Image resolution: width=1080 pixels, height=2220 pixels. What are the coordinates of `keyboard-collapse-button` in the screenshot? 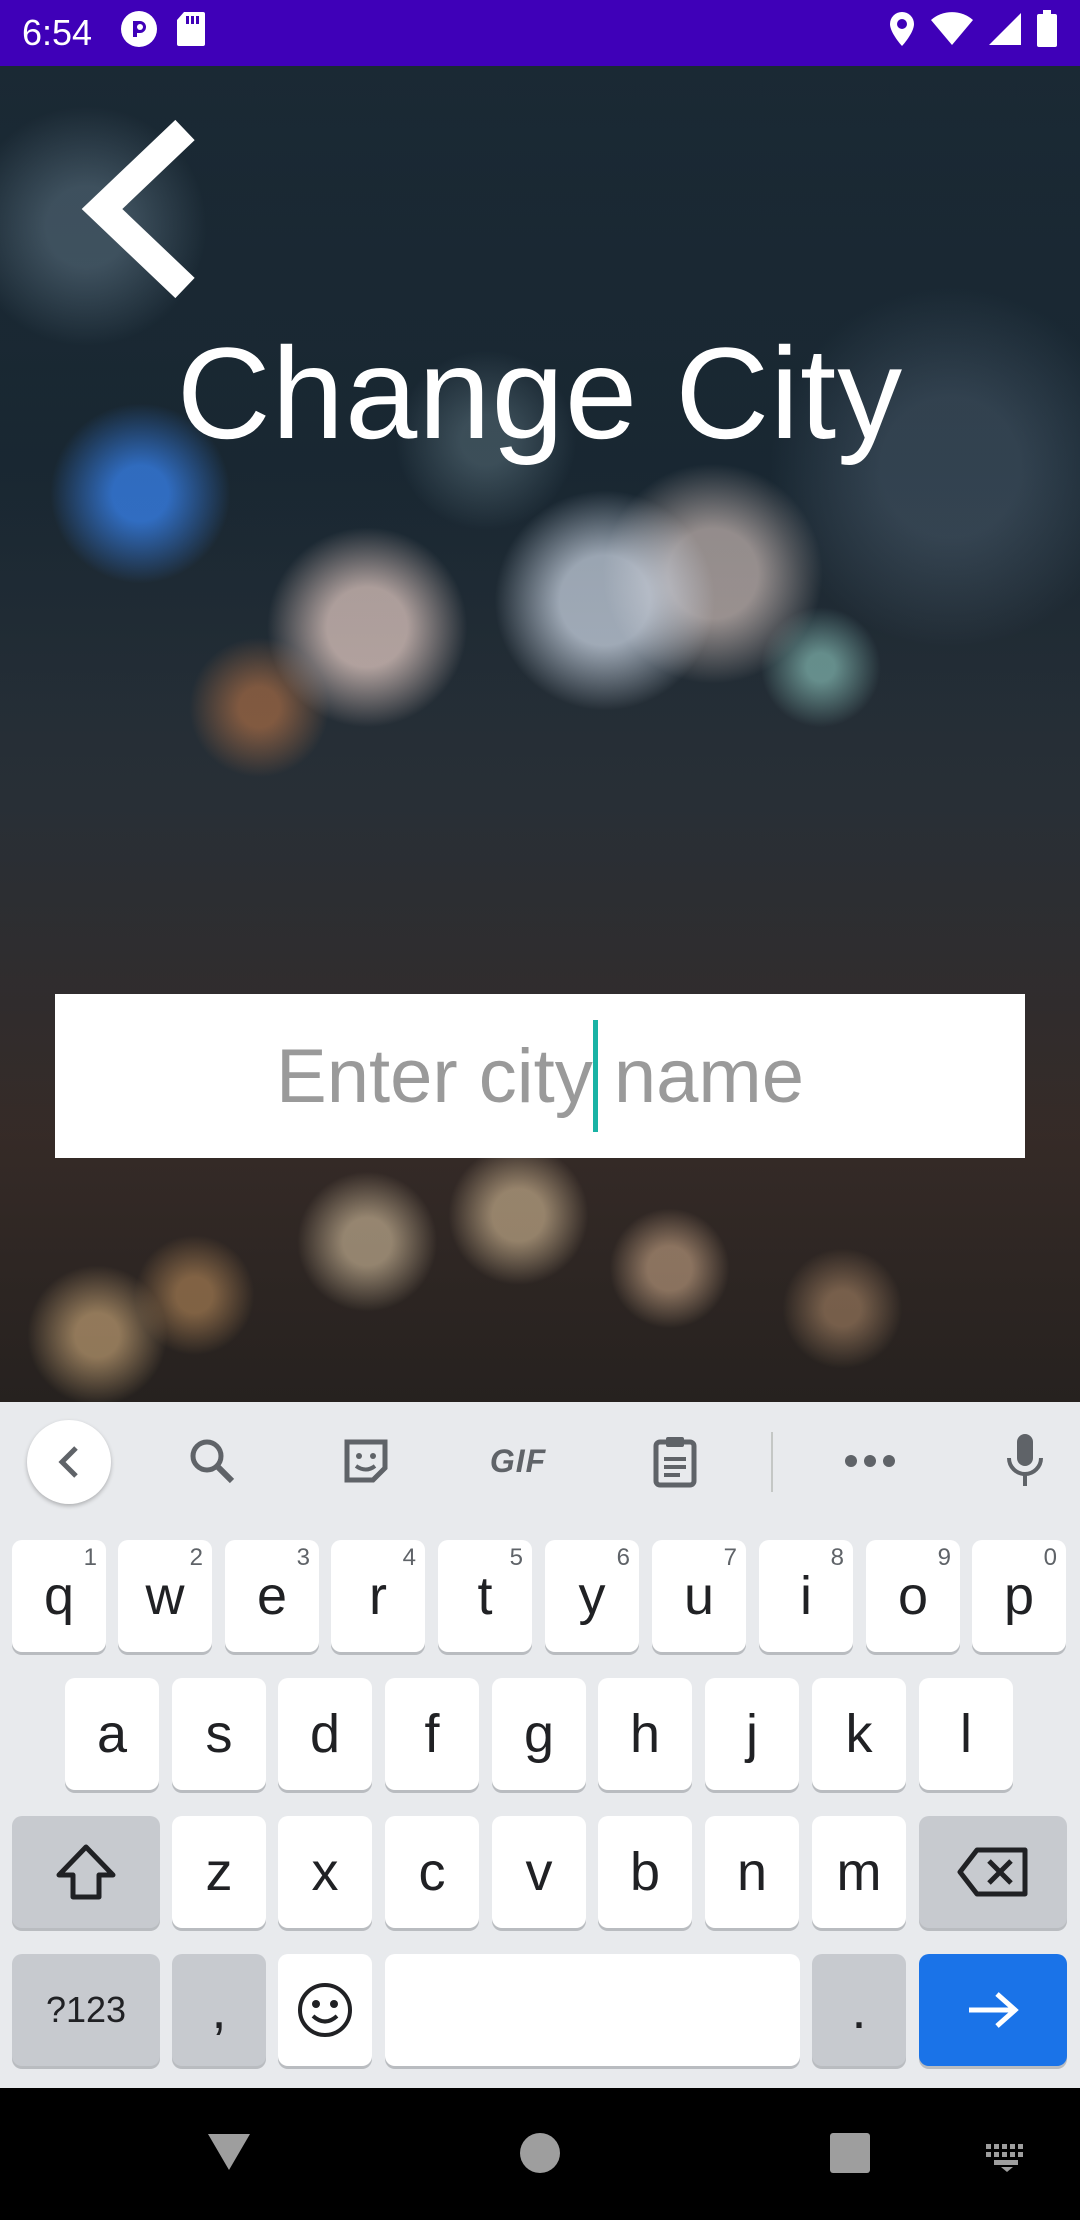 It's located at (69, 1462).